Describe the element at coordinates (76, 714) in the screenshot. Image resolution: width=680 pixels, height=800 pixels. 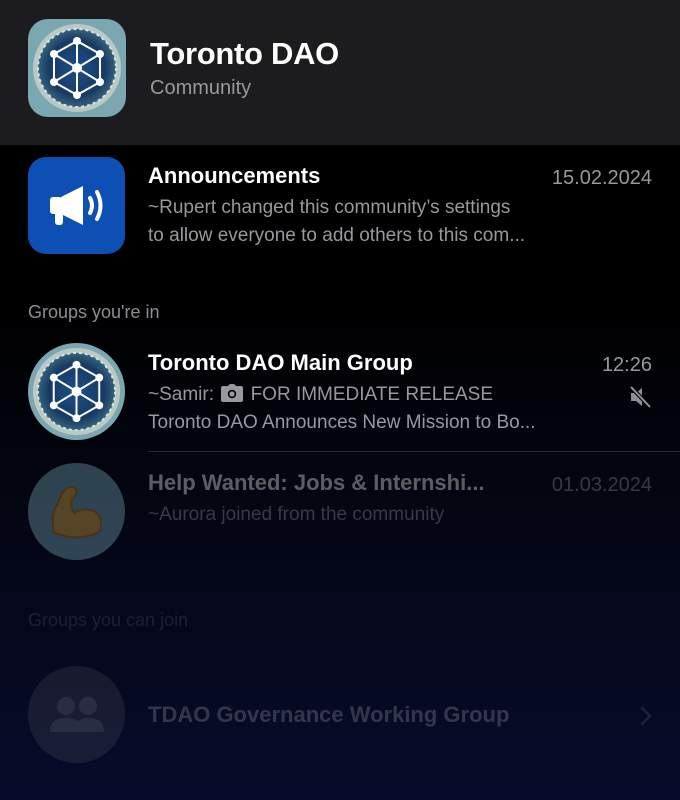
I see `people-icon` at that location.